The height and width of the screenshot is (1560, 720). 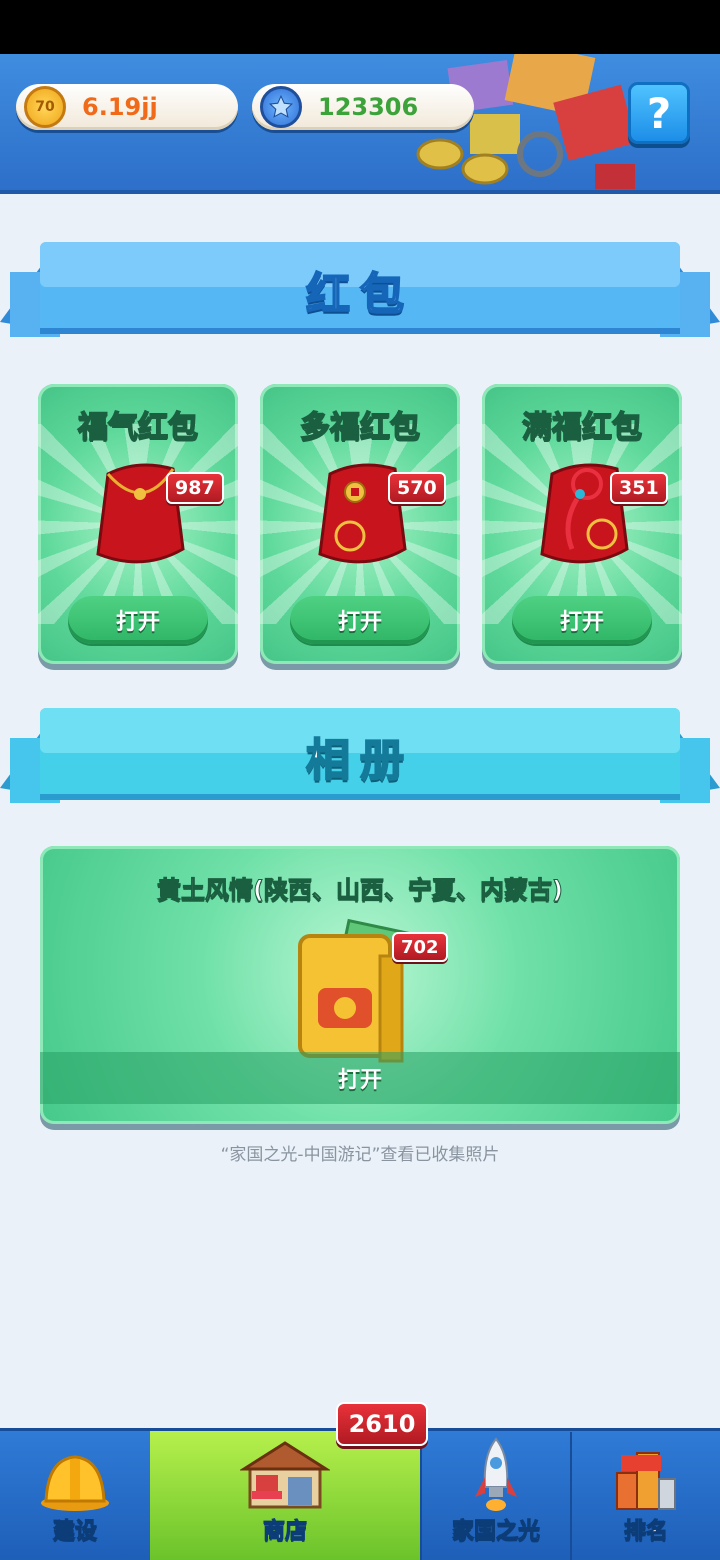 I want to click on shop-count-badge: 2610, so click(x=382, y=1424).